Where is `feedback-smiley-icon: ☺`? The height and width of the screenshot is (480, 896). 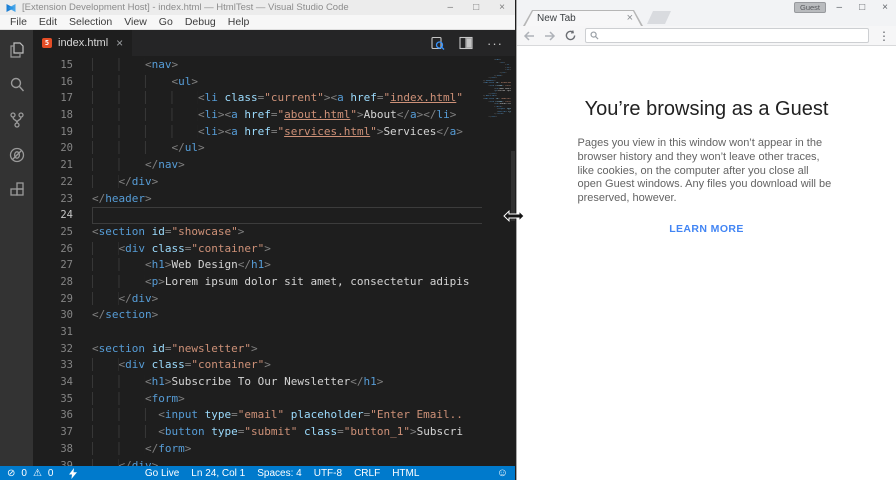 feedback-smiley-icon: ☺ is located at coordinates (502, 473).